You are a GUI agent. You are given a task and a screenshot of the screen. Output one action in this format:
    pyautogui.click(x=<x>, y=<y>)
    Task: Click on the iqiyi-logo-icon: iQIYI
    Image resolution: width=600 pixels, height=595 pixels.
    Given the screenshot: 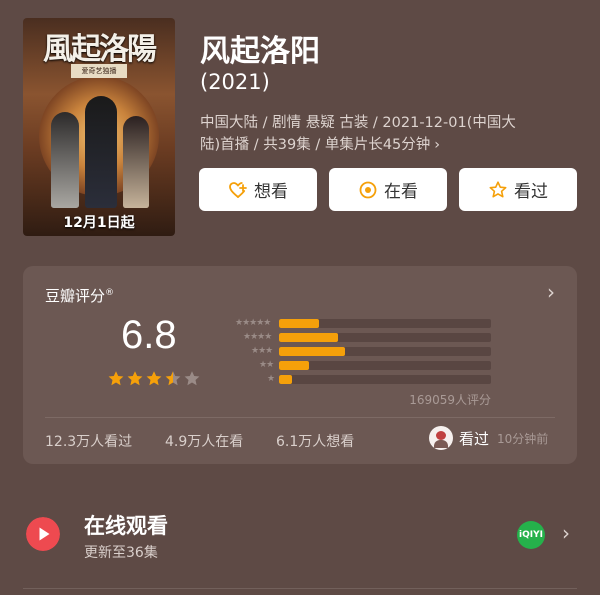 What is the action you would take?
    pyautogui.click(x=531, y=535)
    